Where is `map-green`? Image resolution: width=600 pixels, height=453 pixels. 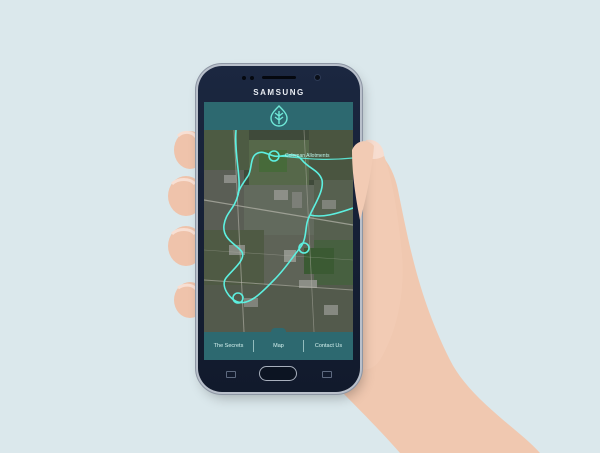 map-green is located at coordinates (319, 261).